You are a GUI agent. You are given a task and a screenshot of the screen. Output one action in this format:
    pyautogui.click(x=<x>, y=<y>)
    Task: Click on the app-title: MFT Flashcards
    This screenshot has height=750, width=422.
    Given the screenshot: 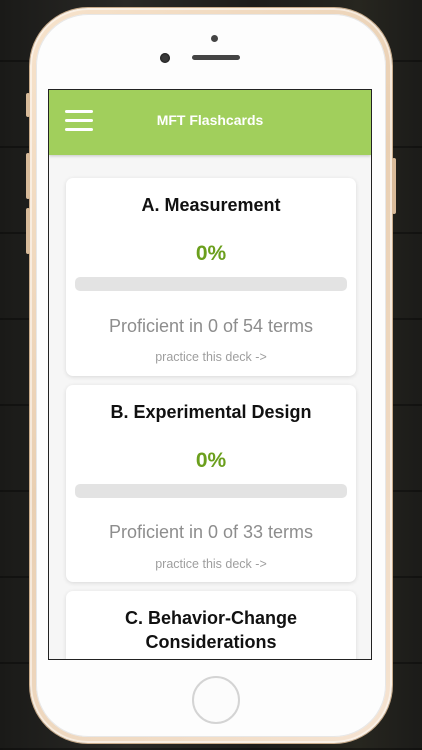 What is the action you would take?
    pyautogui.click(x=210, y=120)
    